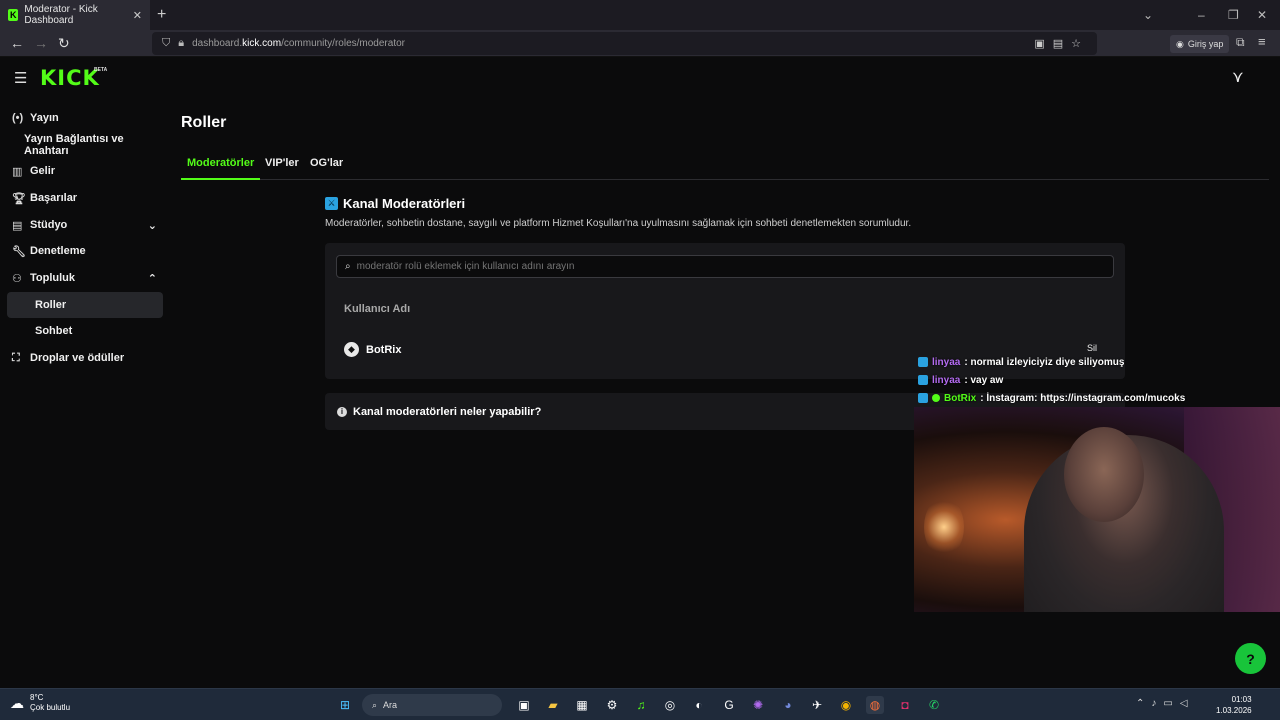 Image resolution: width=1280 pixels, height=720 pixels. I want to click on verified-badge-icon, so click(936, 398).